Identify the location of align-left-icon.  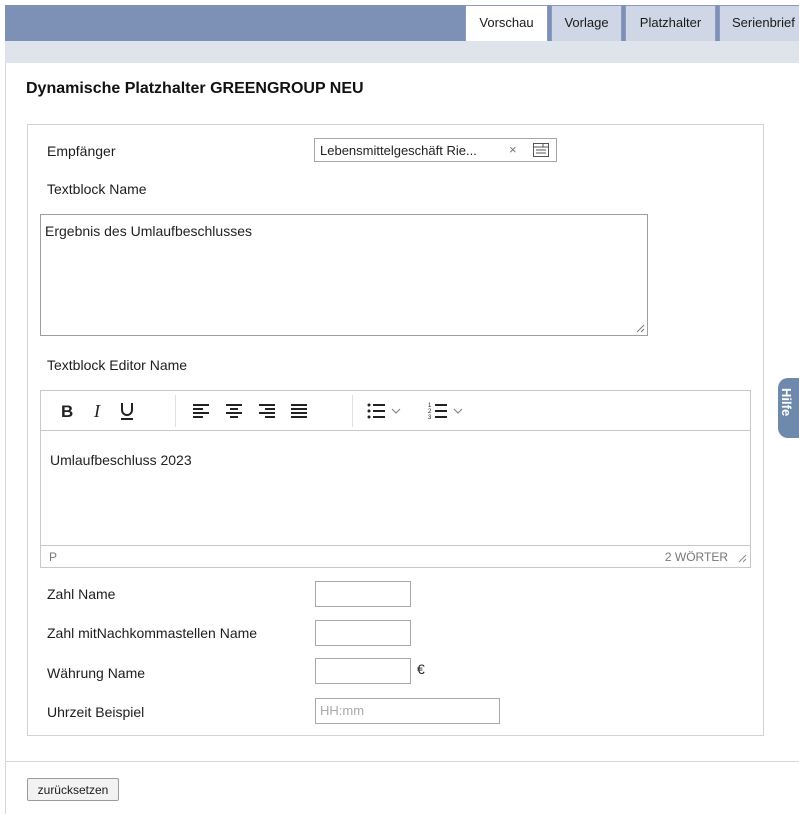
(201, 411).